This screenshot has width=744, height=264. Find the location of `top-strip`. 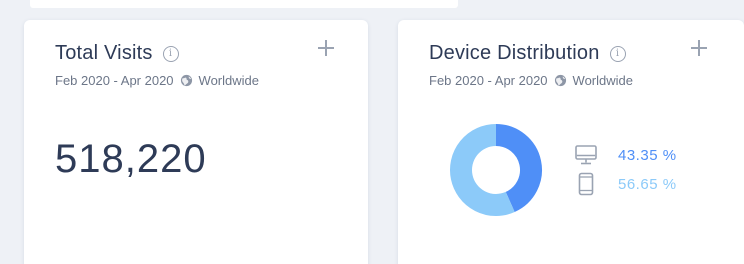

top-strip is located at coordinates (244, 4).